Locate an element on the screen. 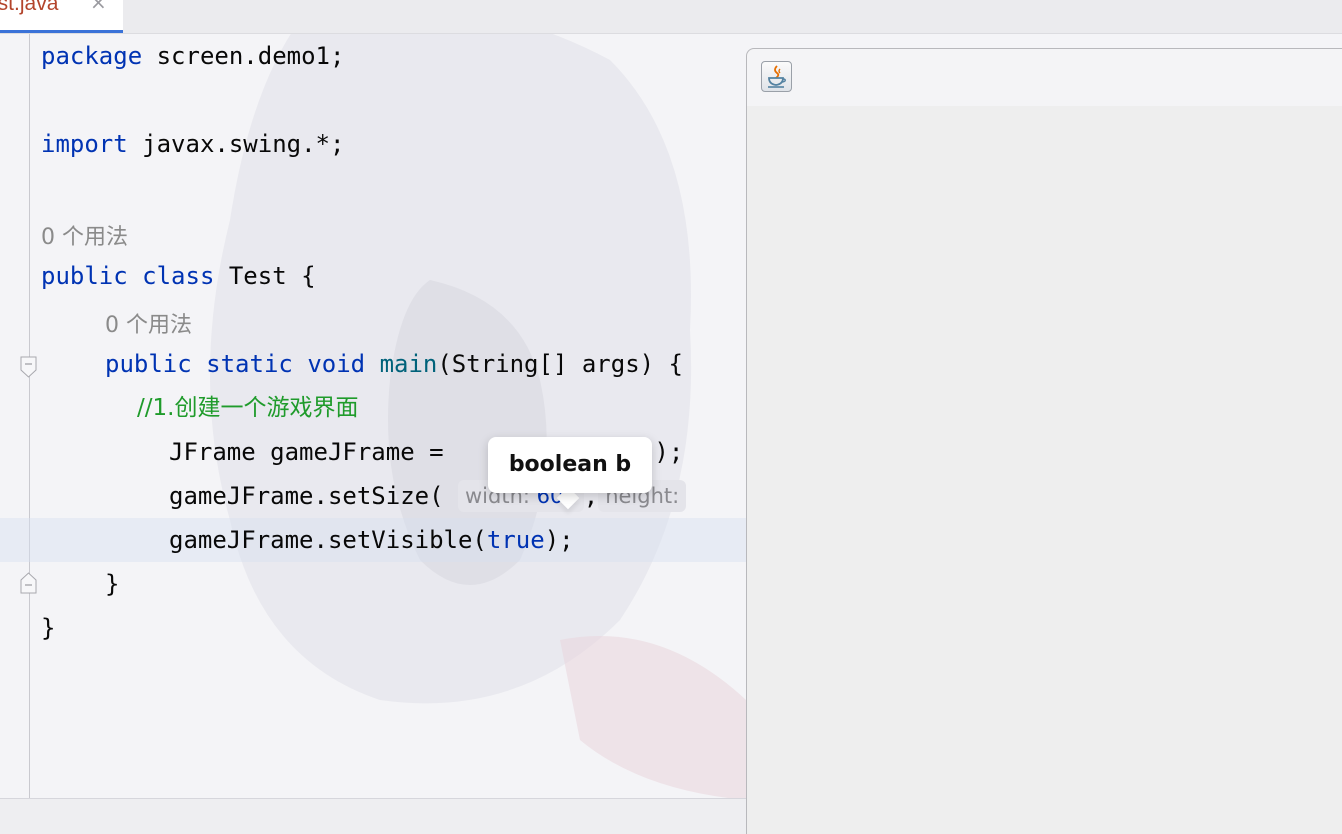  code-line-class: public class Test { is located at coordinates (178, 276).